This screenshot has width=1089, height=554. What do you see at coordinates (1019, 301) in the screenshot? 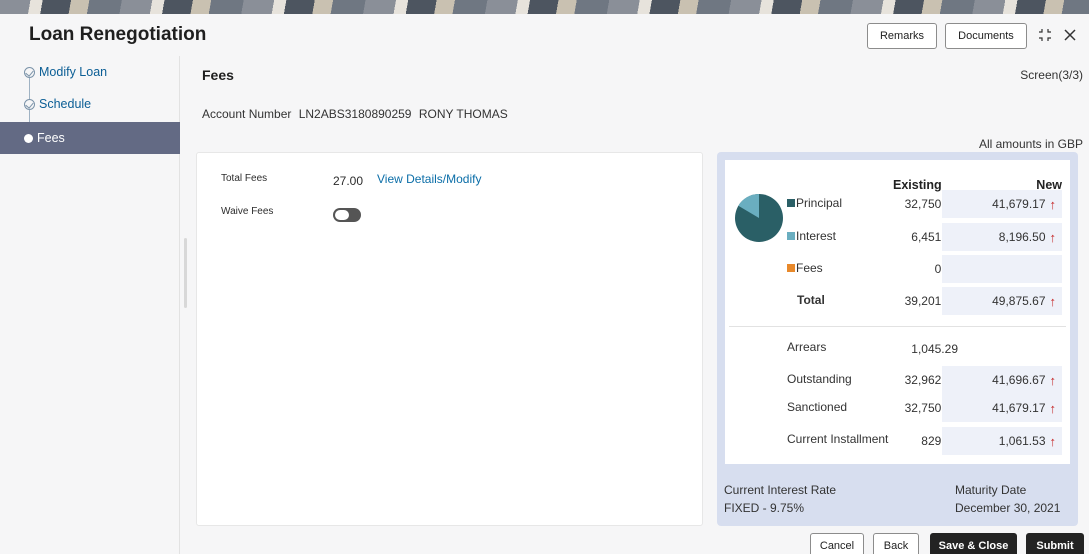
I see `total-new: 49,875.67` at bounding box center [1019, 301].